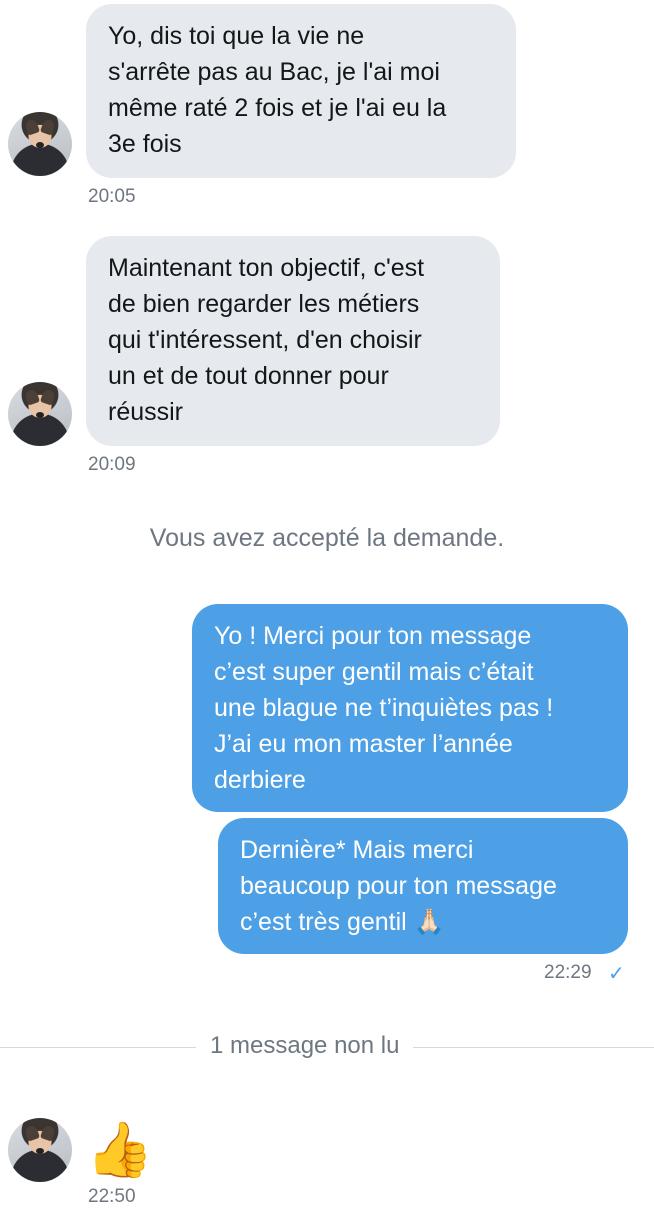 Image resolution: width=654 pixels, height=1208 pixels. What do you see at coordinates (119, 1150) in the screenshot?
I see `thumbs-up-emoji-message: 👍` at bounding box center [119, 1150].